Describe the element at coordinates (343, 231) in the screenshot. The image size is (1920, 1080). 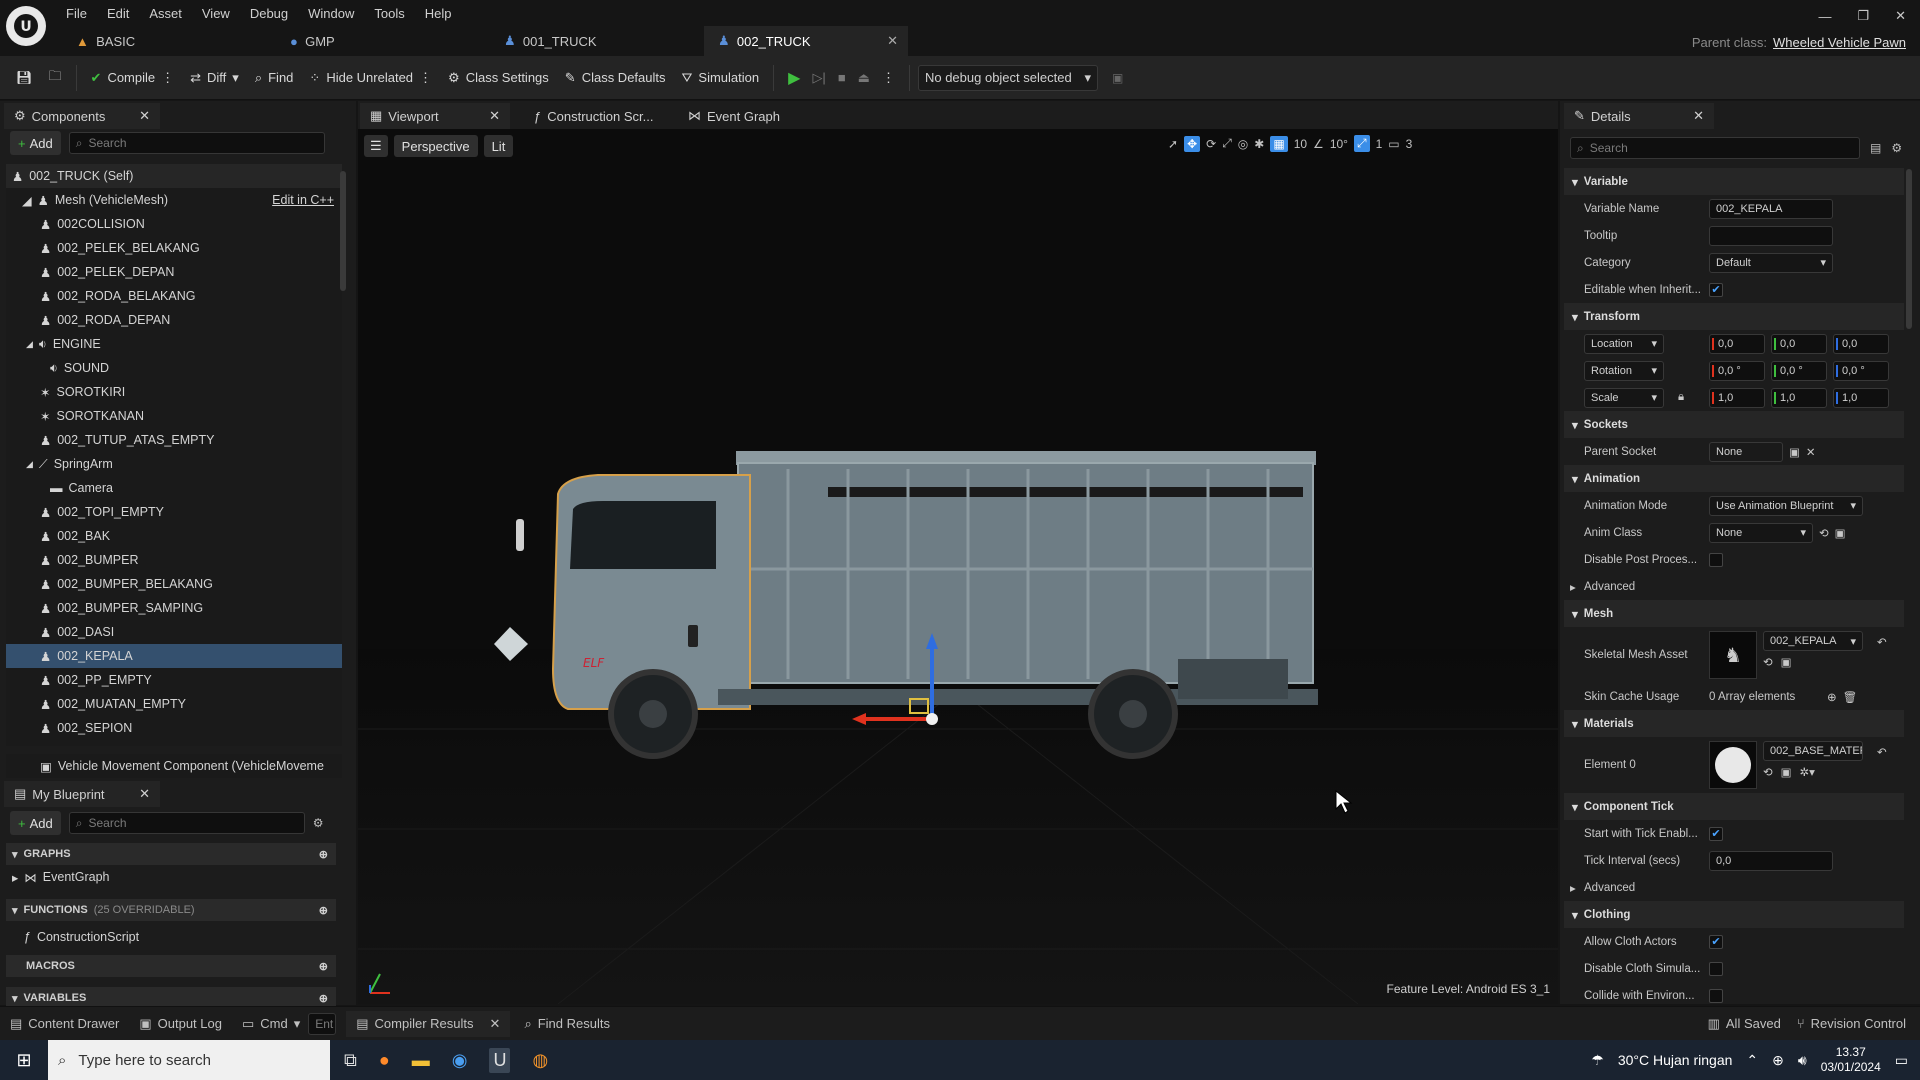
I see `components-scrollbar` at that location.